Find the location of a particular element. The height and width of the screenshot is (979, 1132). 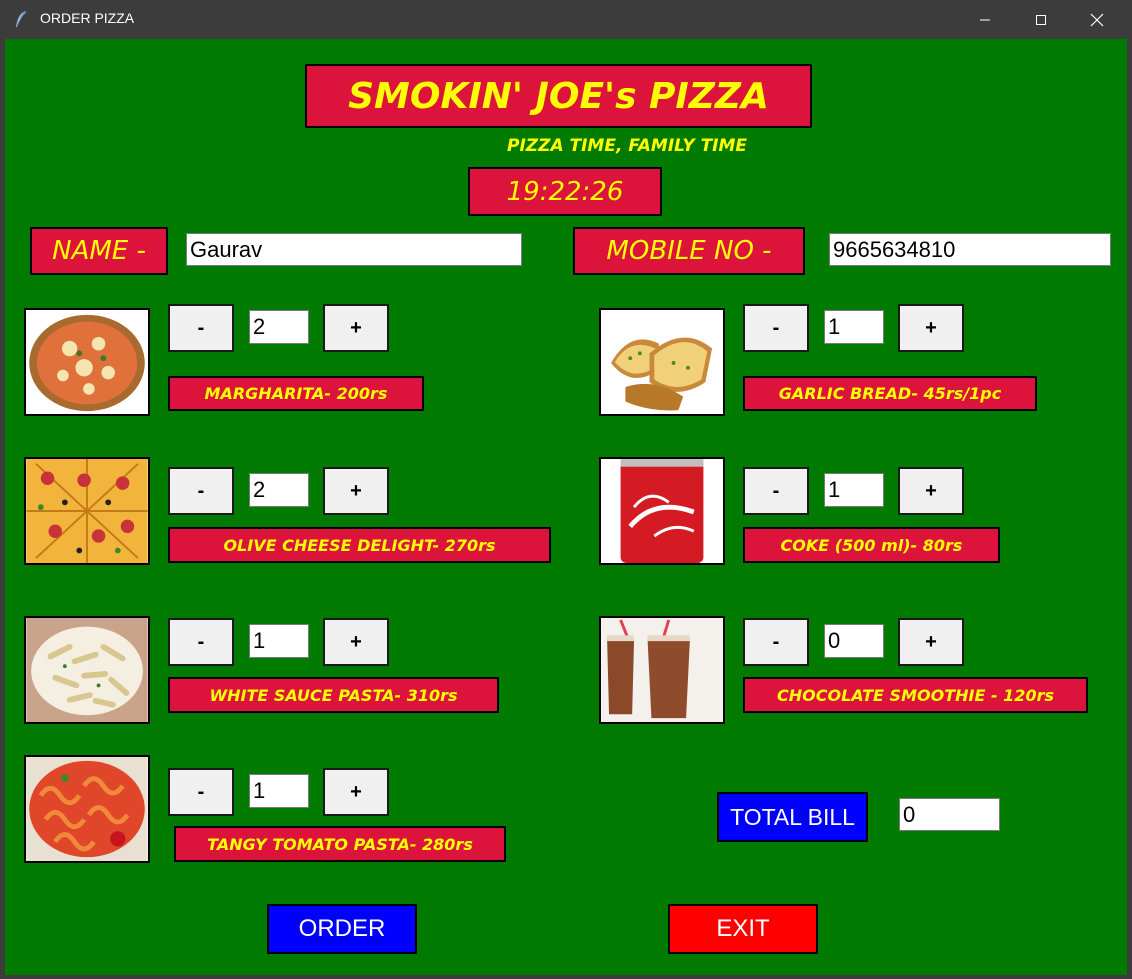

tomato-pasta-qty-input: 1 is located at coordinates (279, 791).